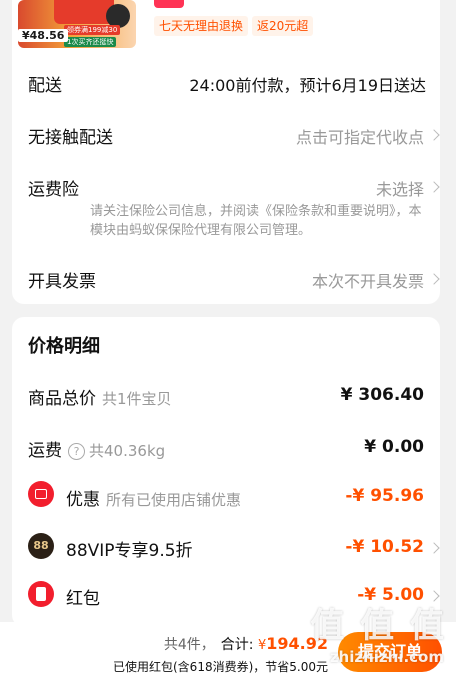  Describe the element at coordinates (137, 399) in the screenshot. I see `goods-count: 共1件宝贝` at that location.